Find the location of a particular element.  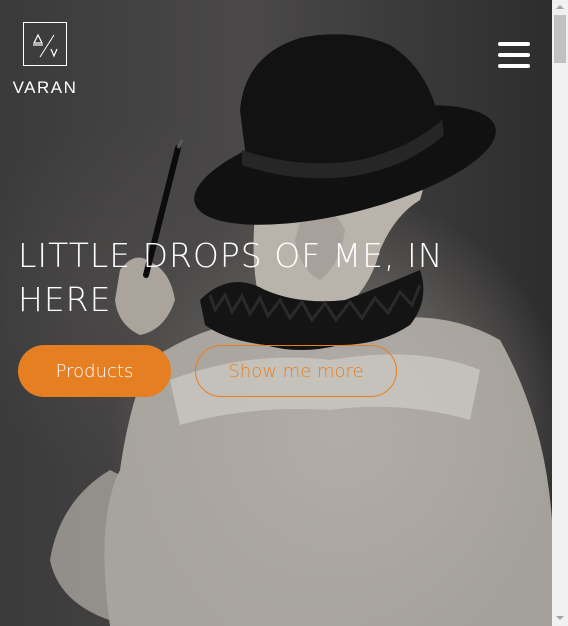

logo-mark-icon is located at coordinates (45, 44).